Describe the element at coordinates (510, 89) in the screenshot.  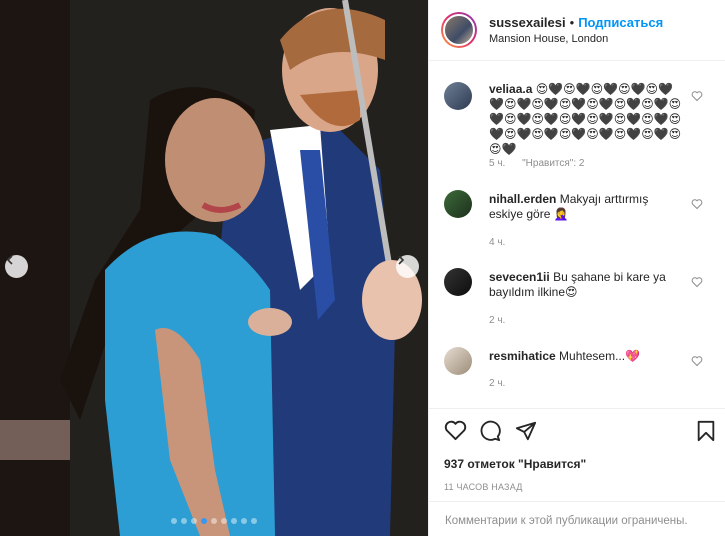
I see `comment-username: veliaa.a` at that location.